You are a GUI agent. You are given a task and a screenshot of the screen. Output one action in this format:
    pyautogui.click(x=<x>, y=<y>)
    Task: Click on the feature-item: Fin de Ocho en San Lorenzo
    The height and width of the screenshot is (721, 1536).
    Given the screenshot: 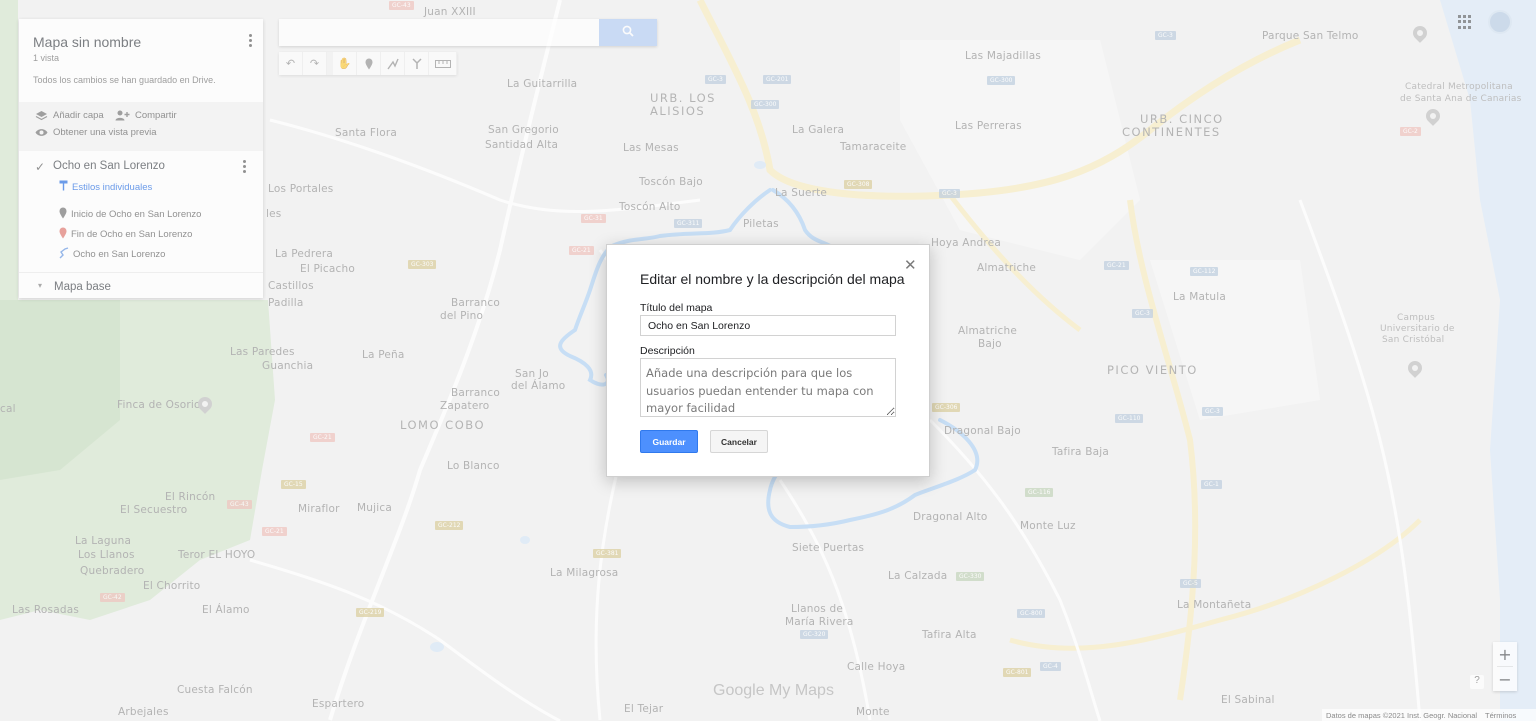 What is the action you would take?
    pyautogui.click(x=125, y=234)
    